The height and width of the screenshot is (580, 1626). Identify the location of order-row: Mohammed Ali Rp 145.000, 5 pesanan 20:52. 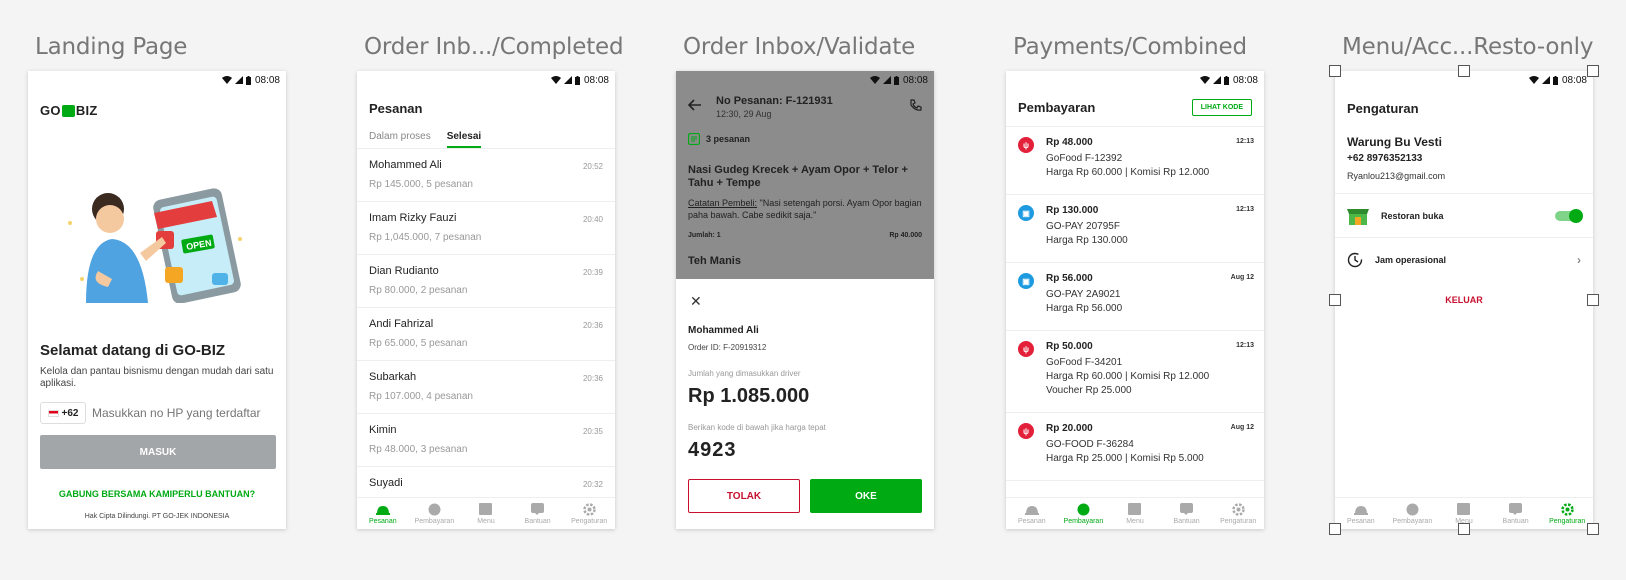
(486, 175).